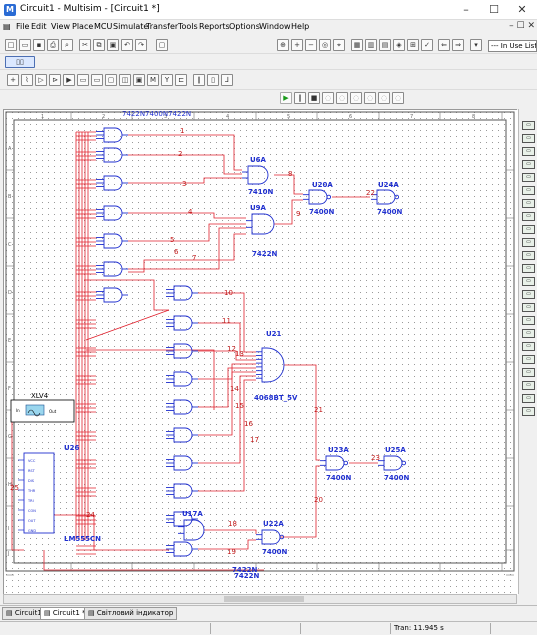 This screenshot has width=537, height=635. I want to click on menu-mcu: MCU, so click(103, 26).